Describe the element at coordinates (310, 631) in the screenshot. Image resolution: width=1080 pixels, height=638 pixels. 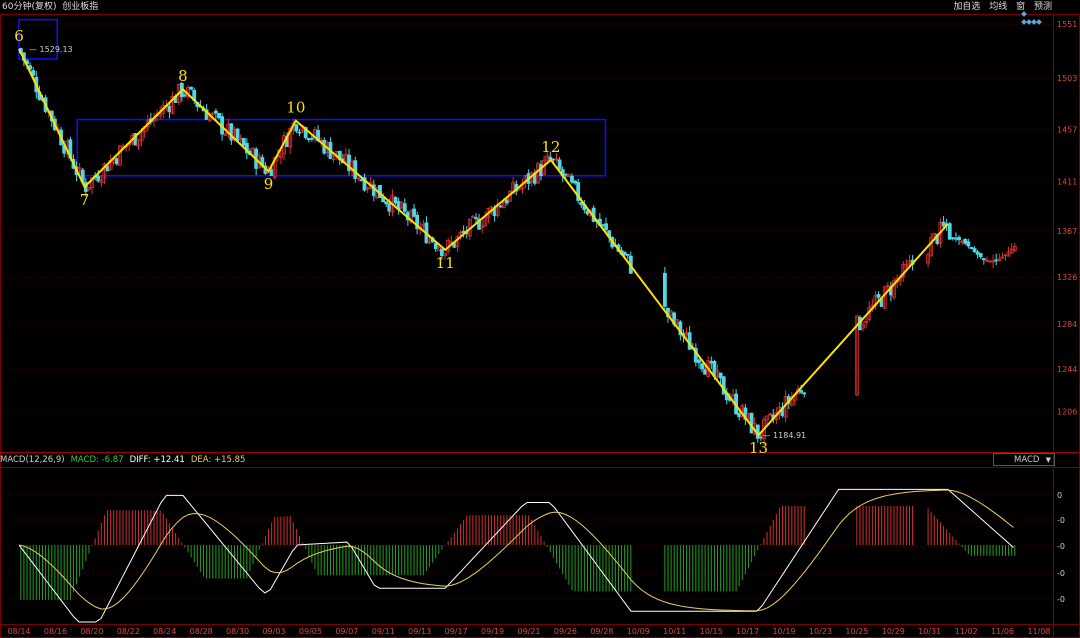
I see `x-tick-label: 09/05` at that location.